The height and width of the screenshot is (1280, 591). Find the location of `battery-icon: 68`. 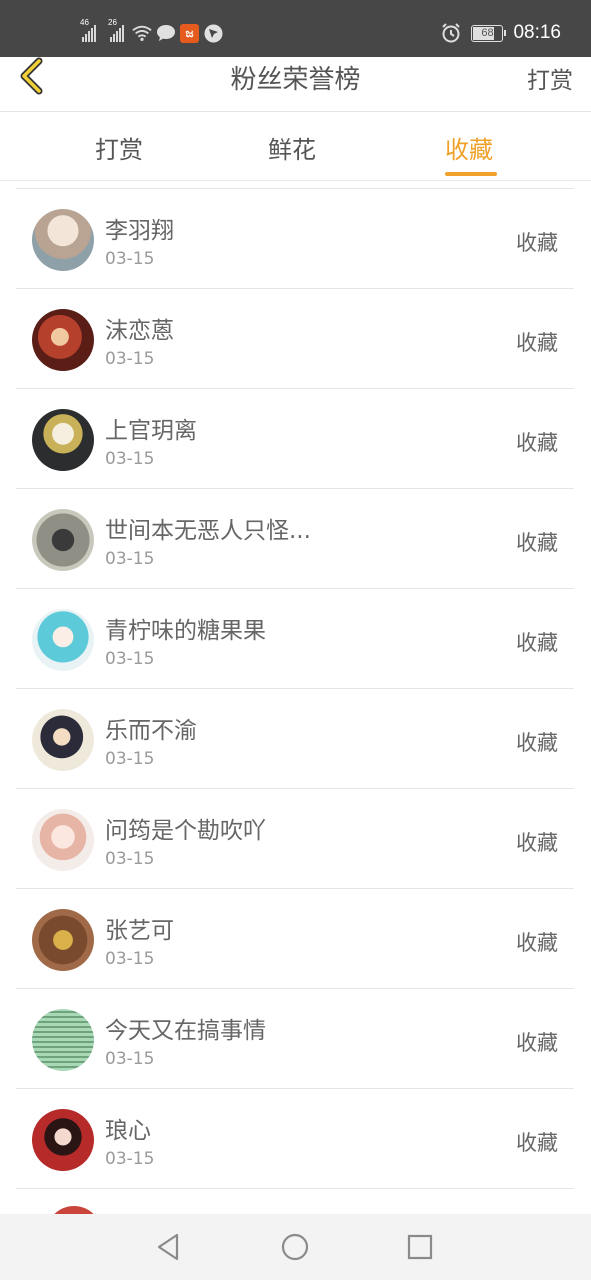

battery-icon: 68 is located at coordinates (489, 33).